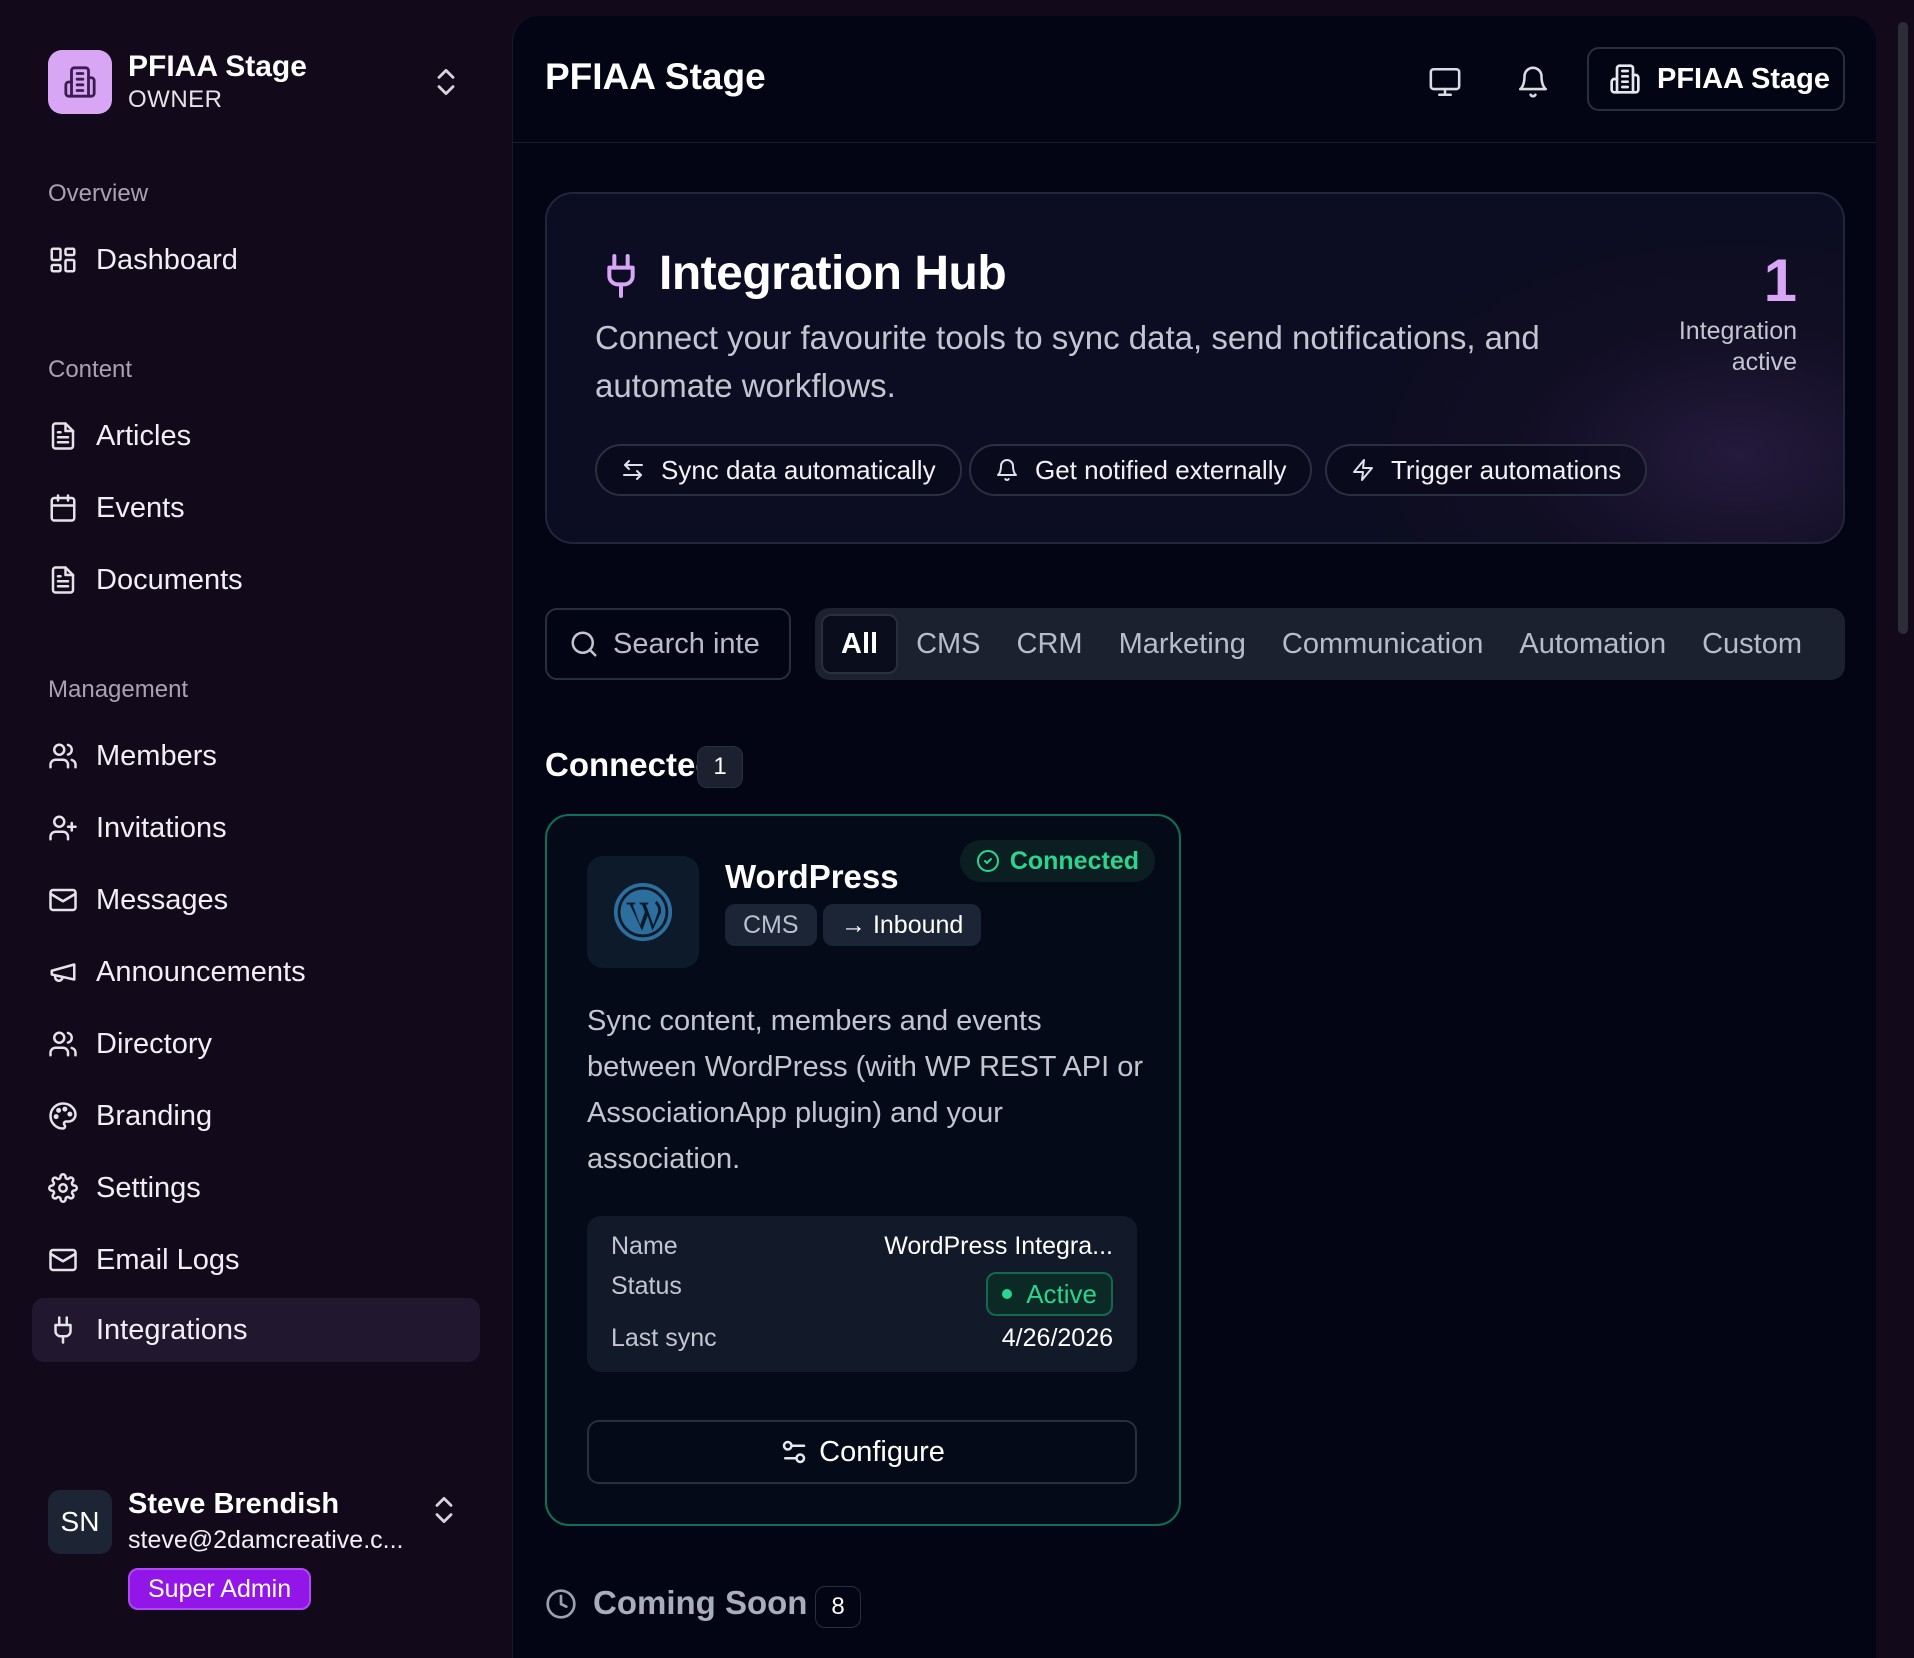  I want to click on sidebar-item-articles: Articles, so click(256, 436).